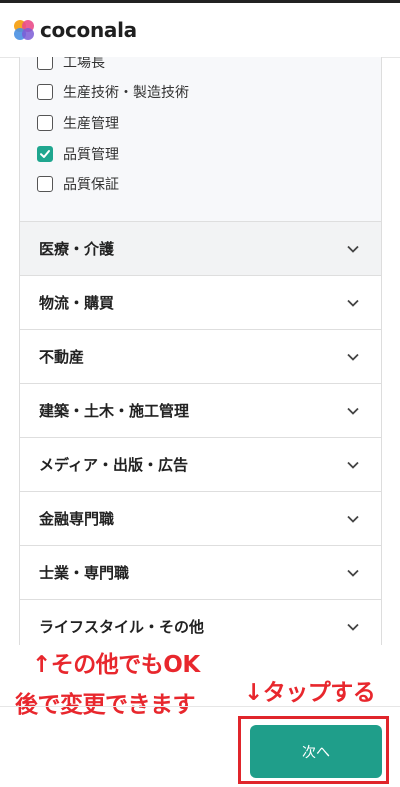 This screenshot has width=400, height=787. Describe the element at coordinates (77, 249) in the screenshot. I see `category-label: 医療・介護` at that location.